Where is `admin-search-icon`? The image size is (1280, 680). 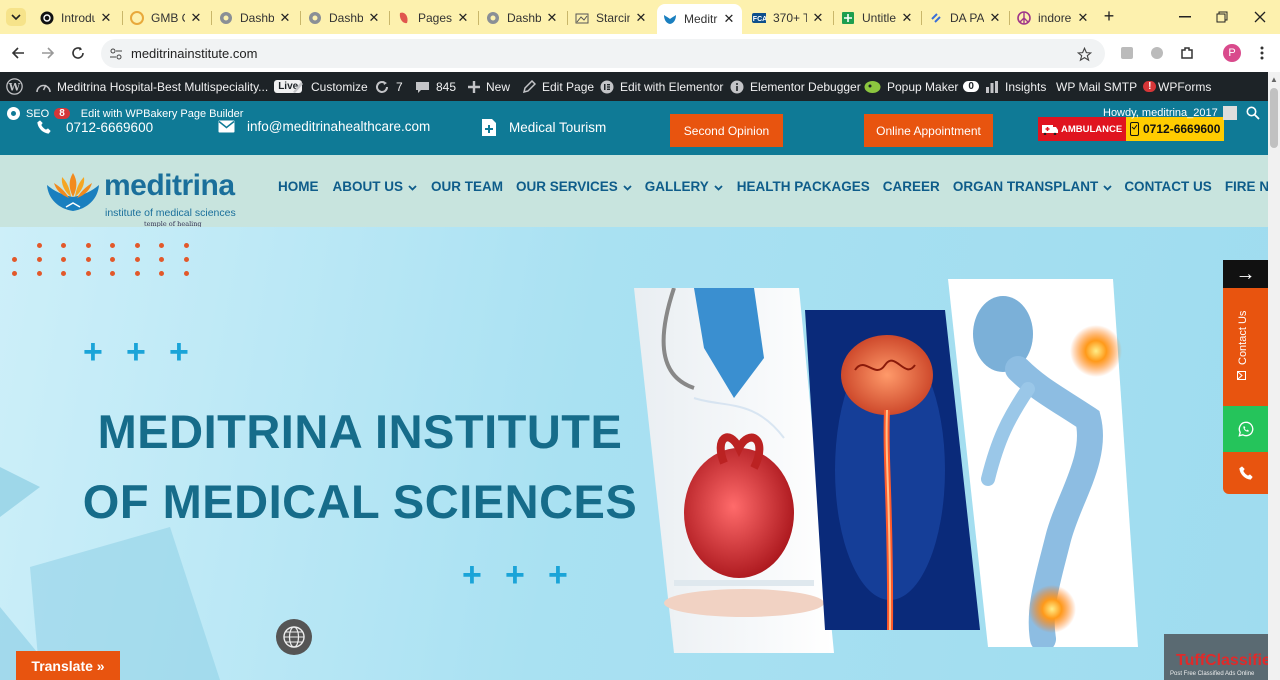 admin-search-icon is located at coordinates (1253, 115).